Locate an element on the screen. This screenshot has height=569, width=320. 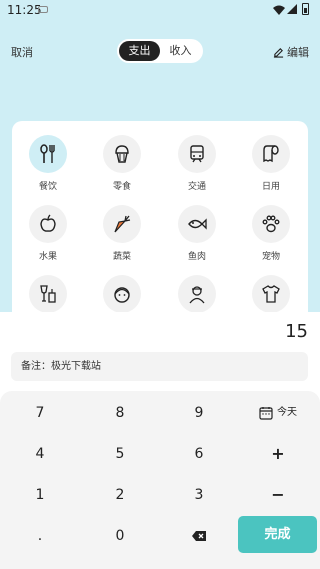
fish-icon is located at coordinates (197, 224).